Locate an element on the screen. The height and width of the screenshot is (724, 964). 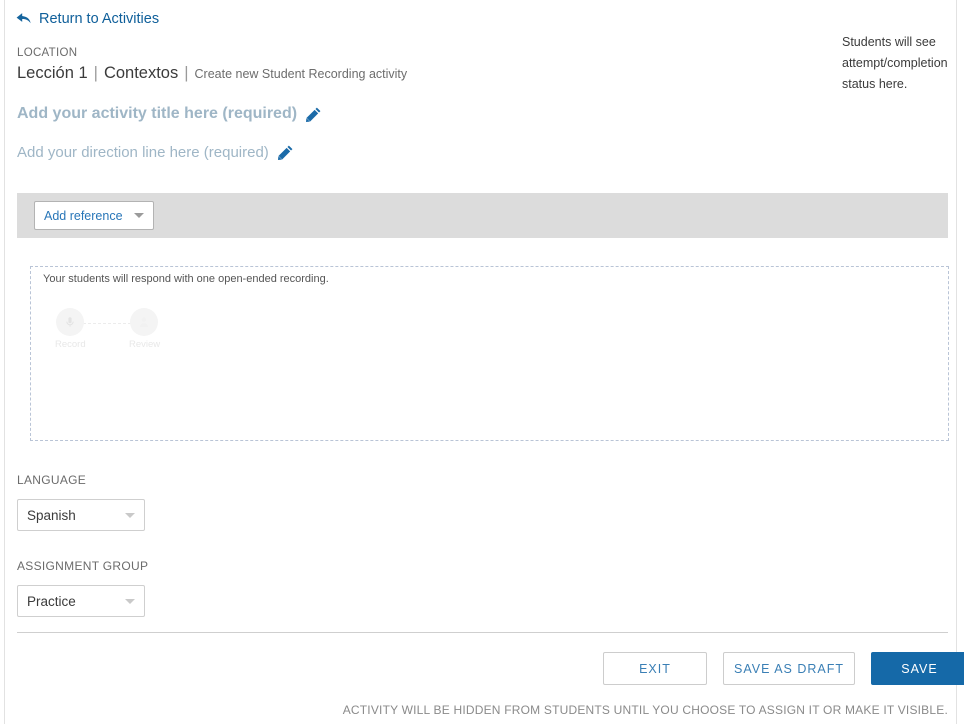
record-button is located at coordinates (70, 322).